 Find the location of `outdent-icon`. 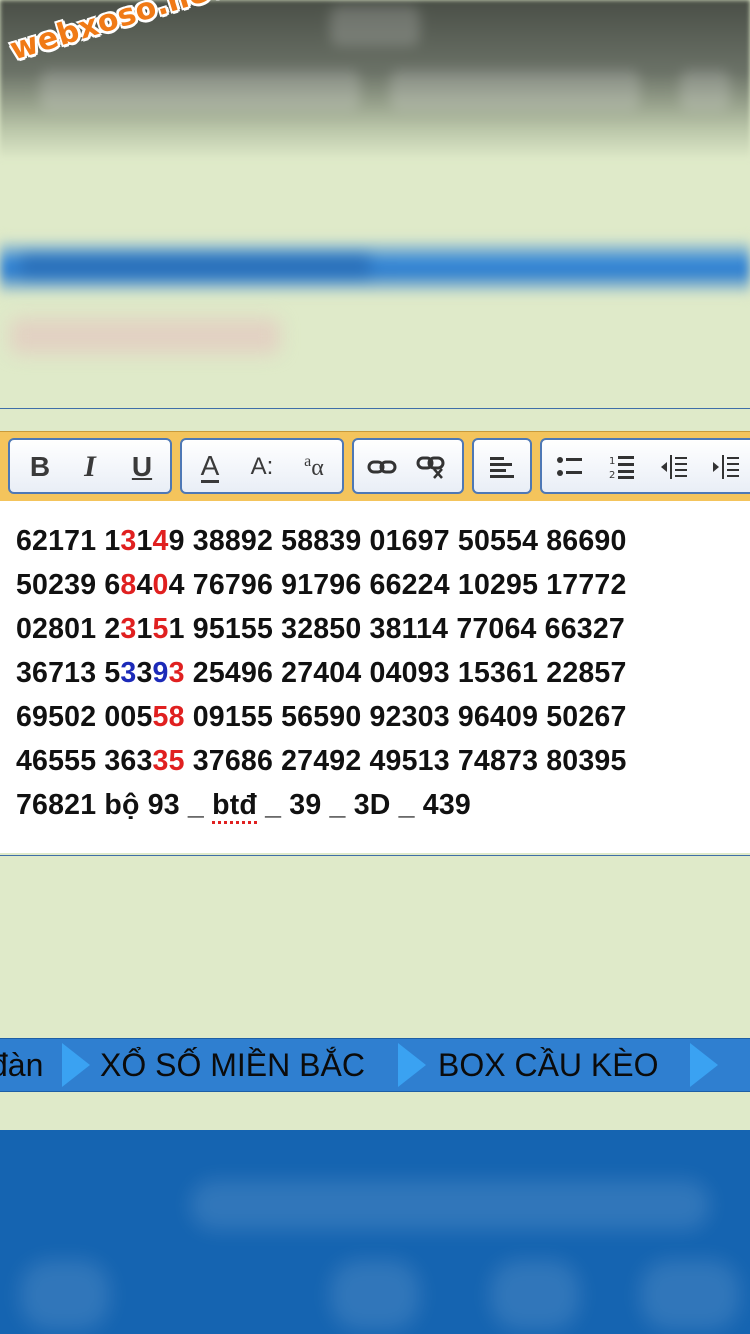

outdent-icon is located at coordinates (674, 467).